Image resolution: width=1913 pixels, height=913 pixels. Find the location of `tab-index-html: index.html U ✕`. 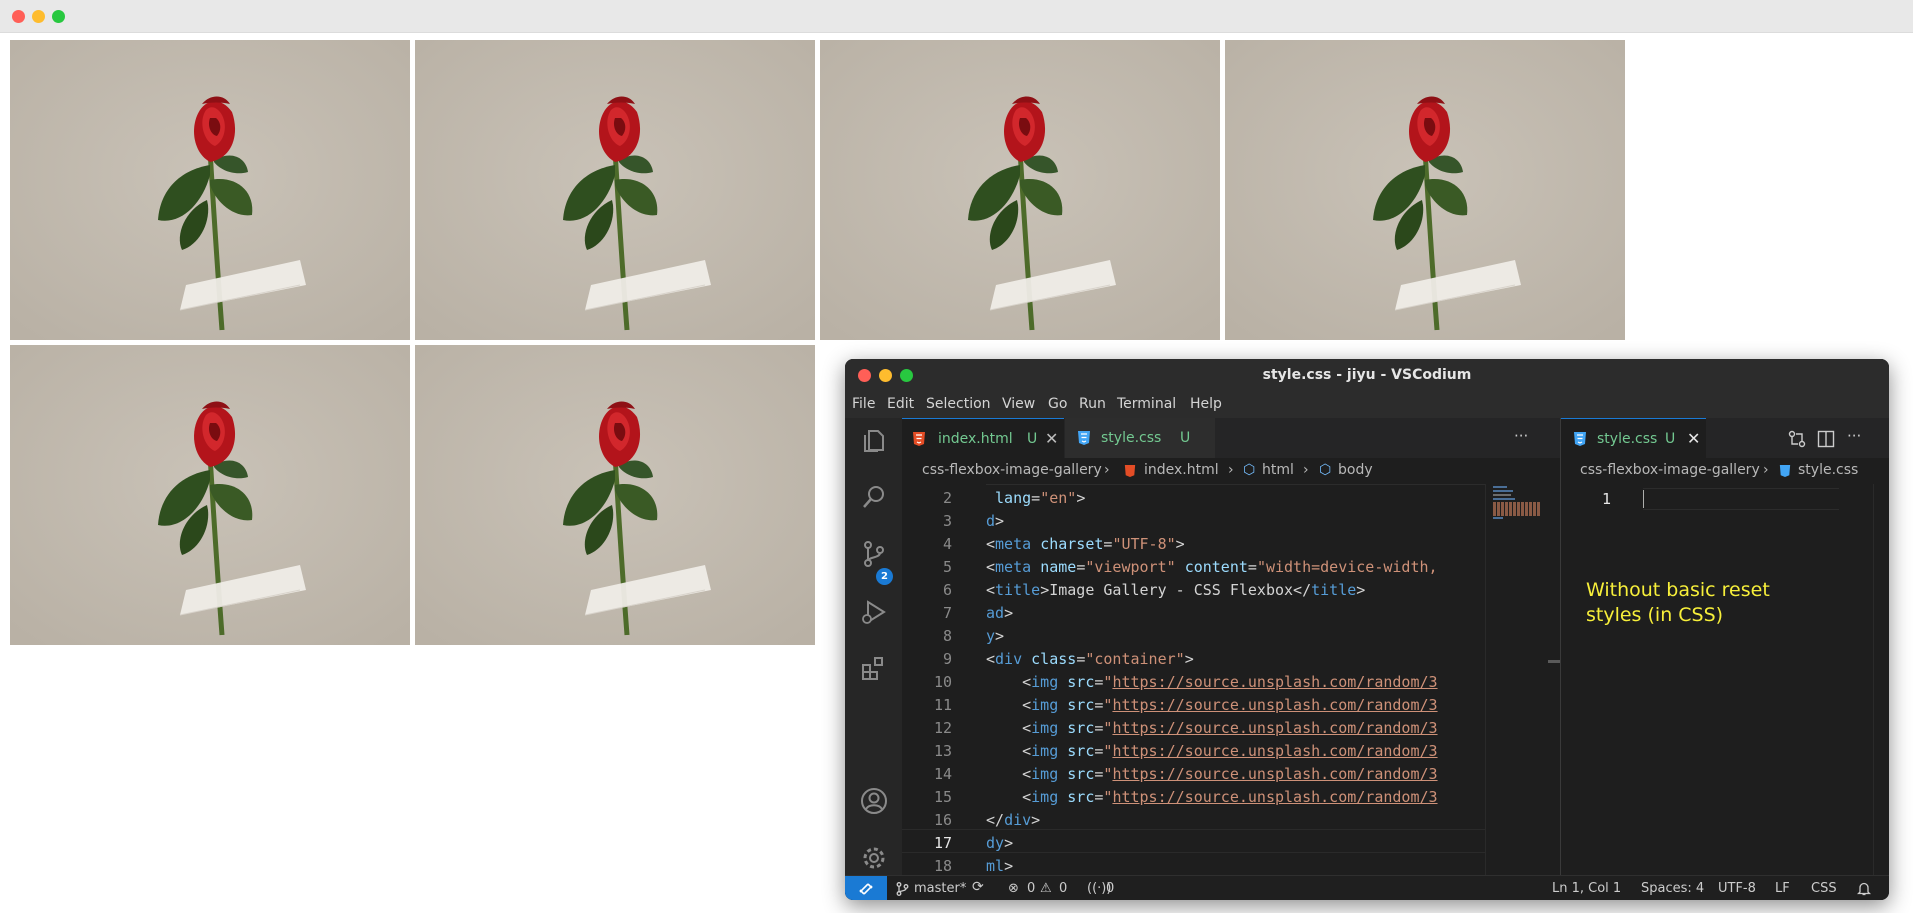

tab-index-html: index.html U ✕ is located at coordinates (983, 438).